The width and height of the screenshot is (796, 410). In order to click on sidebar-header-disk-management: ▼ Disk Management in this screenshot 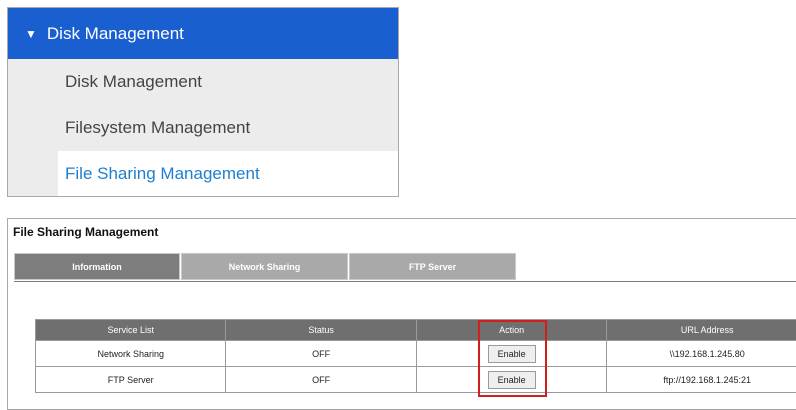, I will do `click(203, 33)`.